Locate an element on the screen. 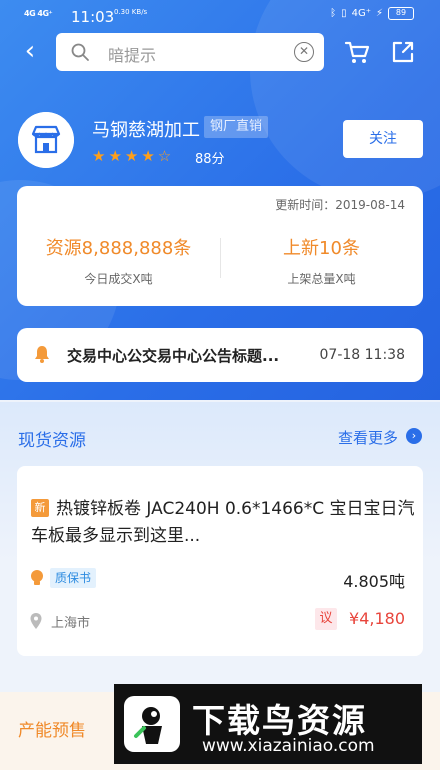  signal-indicator: 4G 4G⁺ is located at coordinates (38, 13).